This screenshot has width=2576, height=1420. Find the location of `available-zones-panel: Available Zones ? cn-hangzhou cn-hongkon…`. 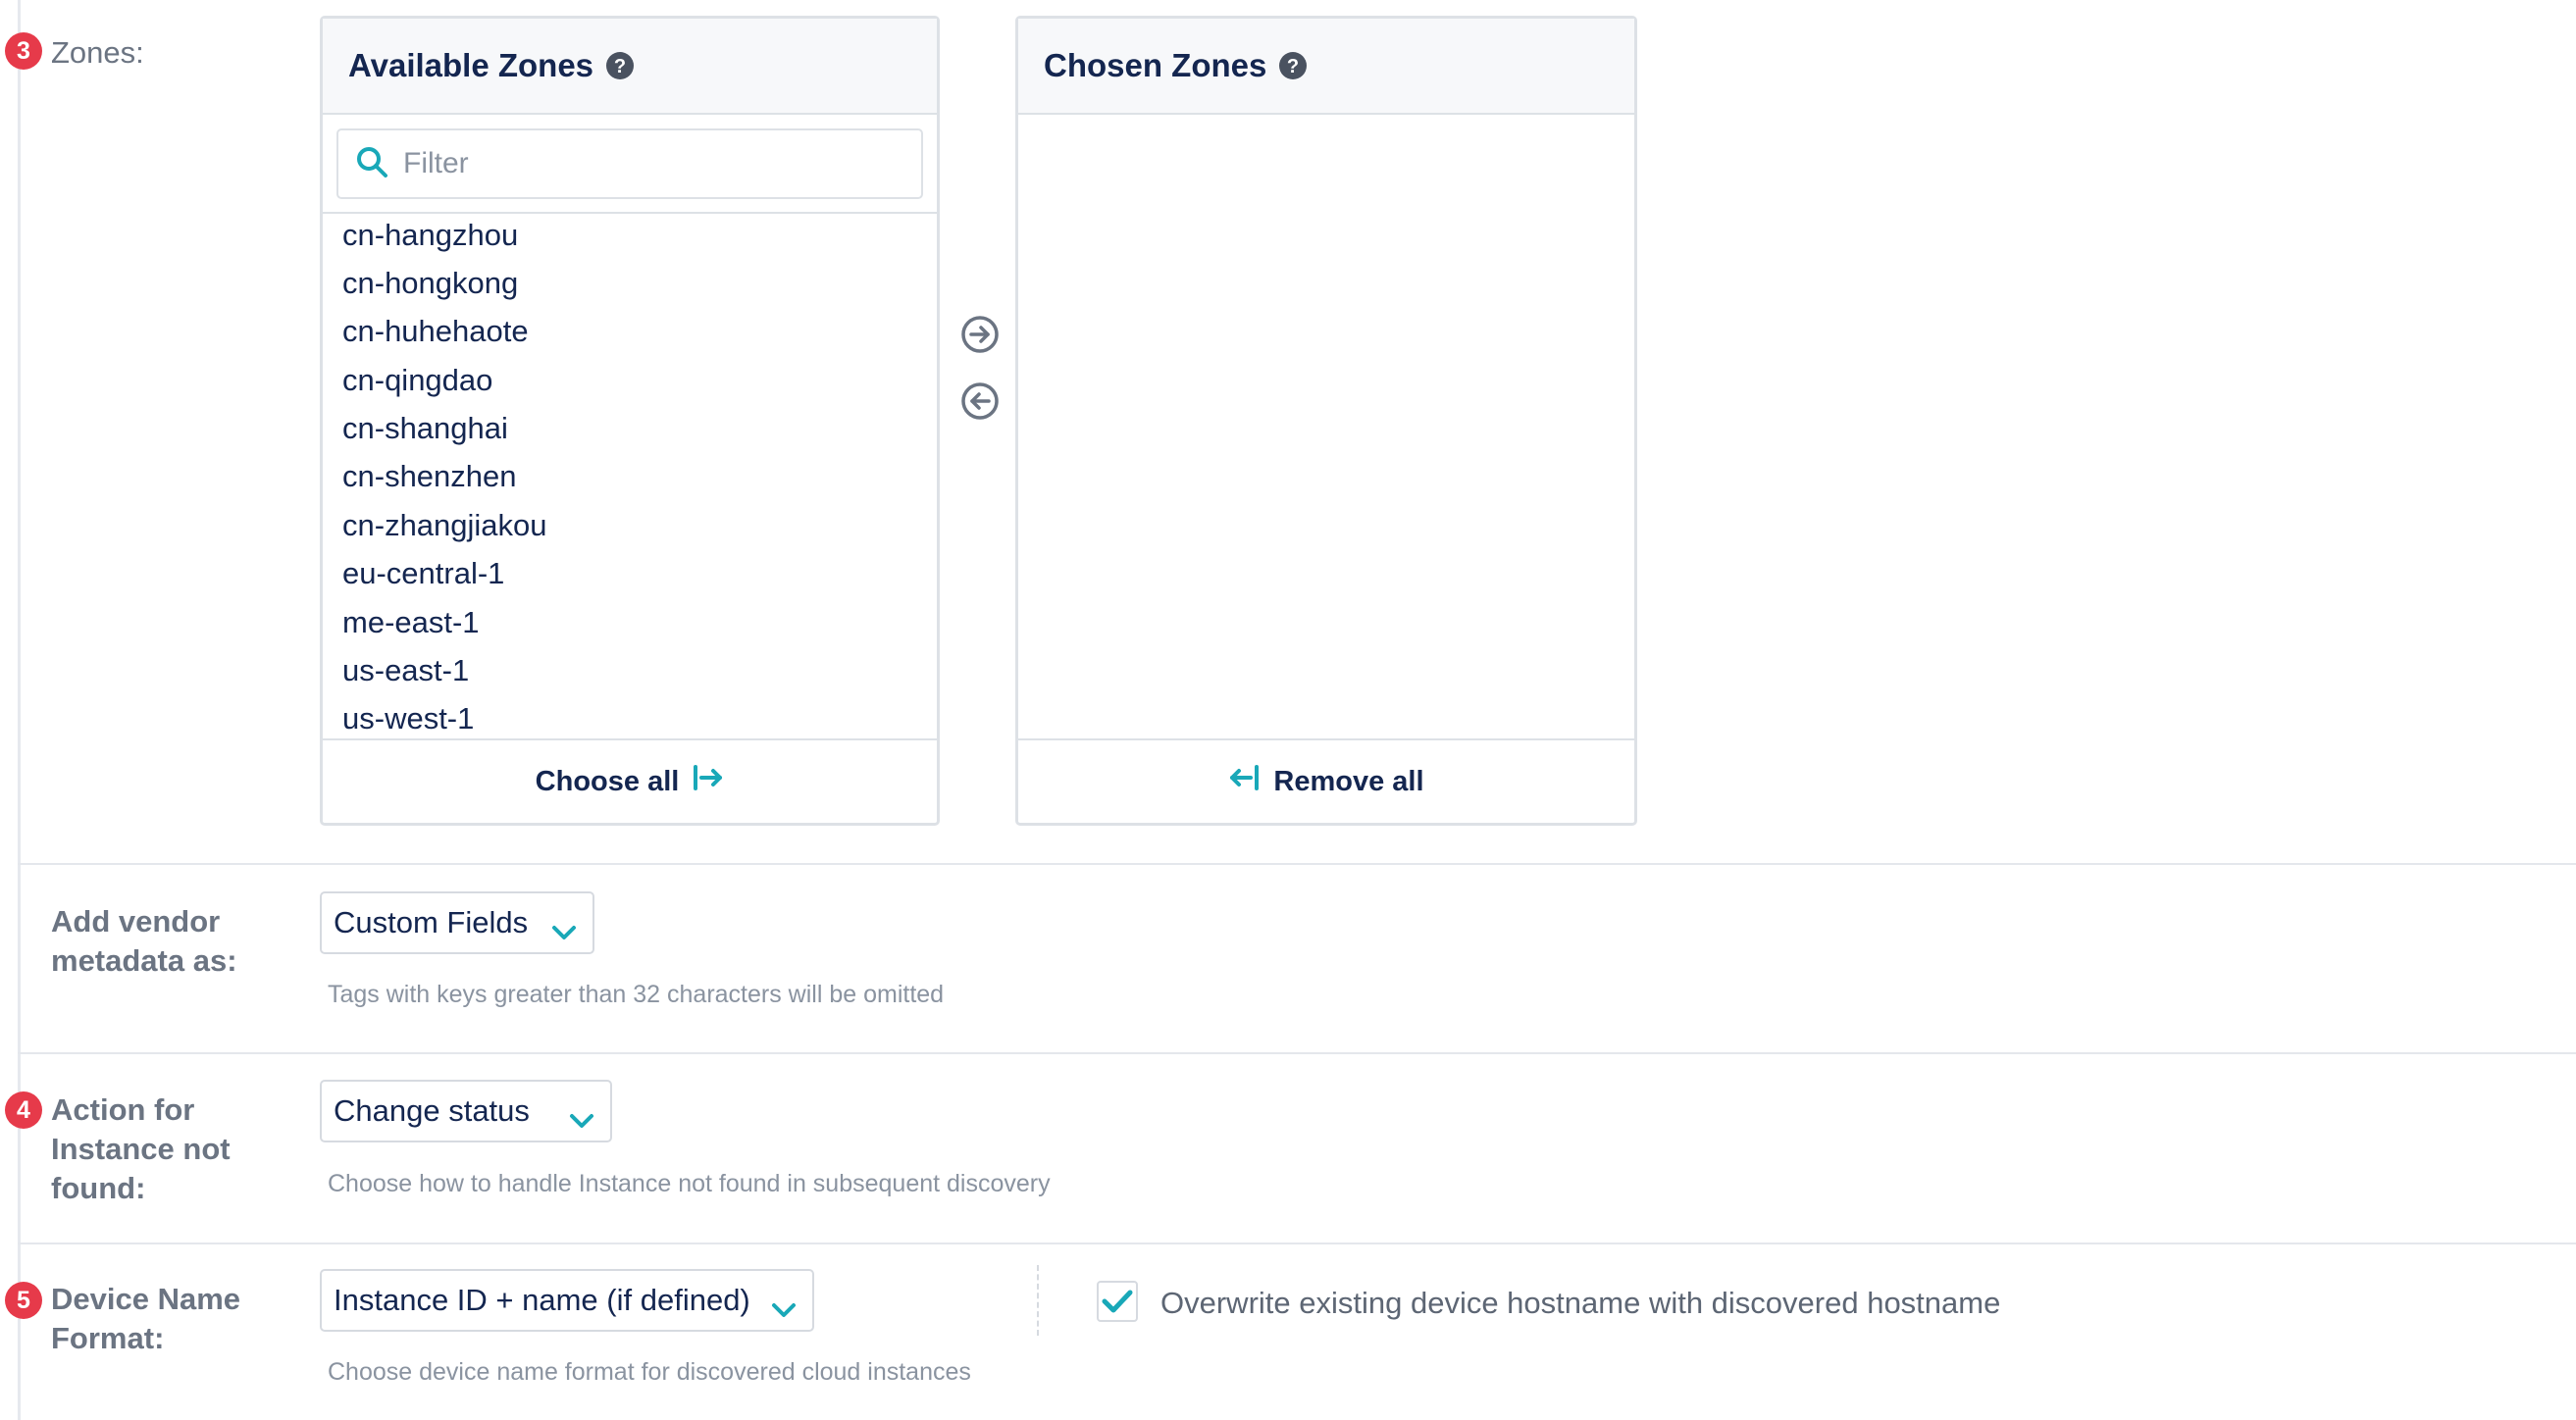

available-zones-panel: Available Zones ? cn-hangzhou cn-hongkon… is located at coordinates (630, 421).